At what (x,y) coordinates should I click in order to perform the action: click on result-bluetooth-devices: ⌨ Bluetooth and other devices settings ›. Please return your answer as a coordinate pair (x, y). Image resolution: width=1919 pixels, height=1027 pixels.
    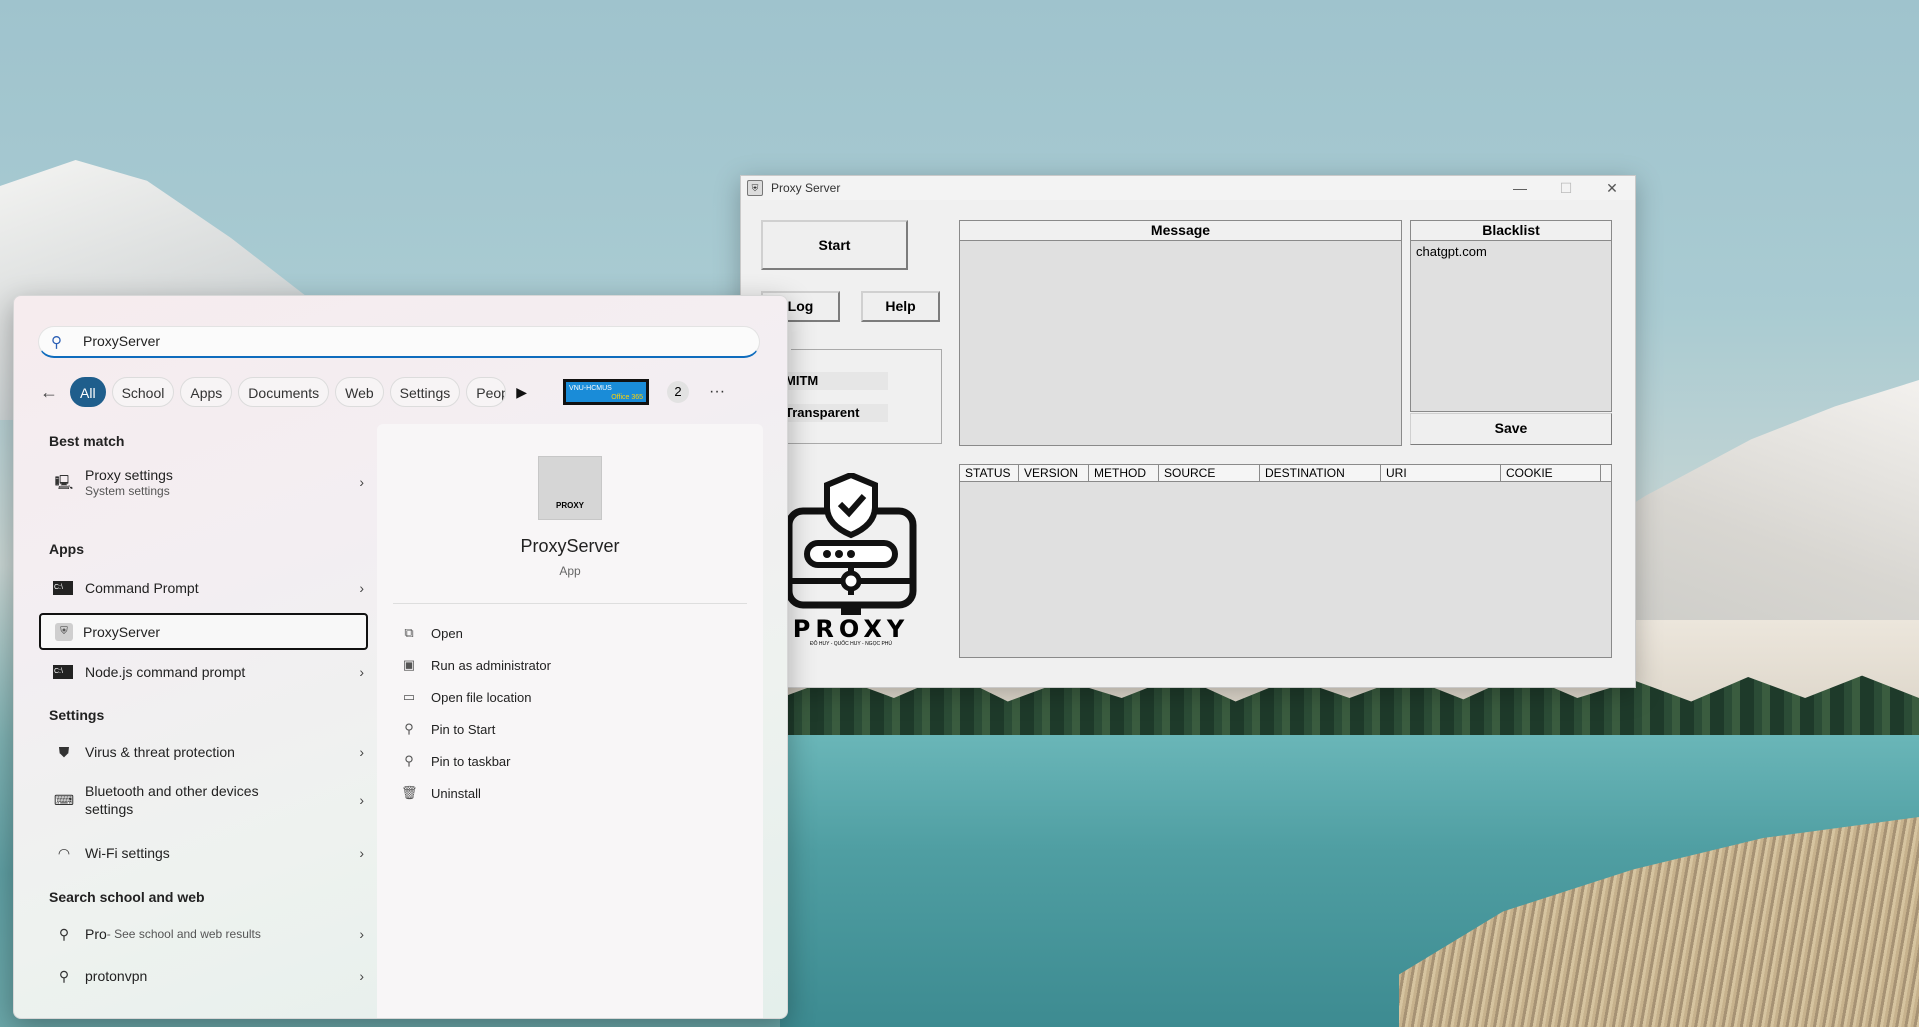
    Looking at the image, I should click on (209, 800).